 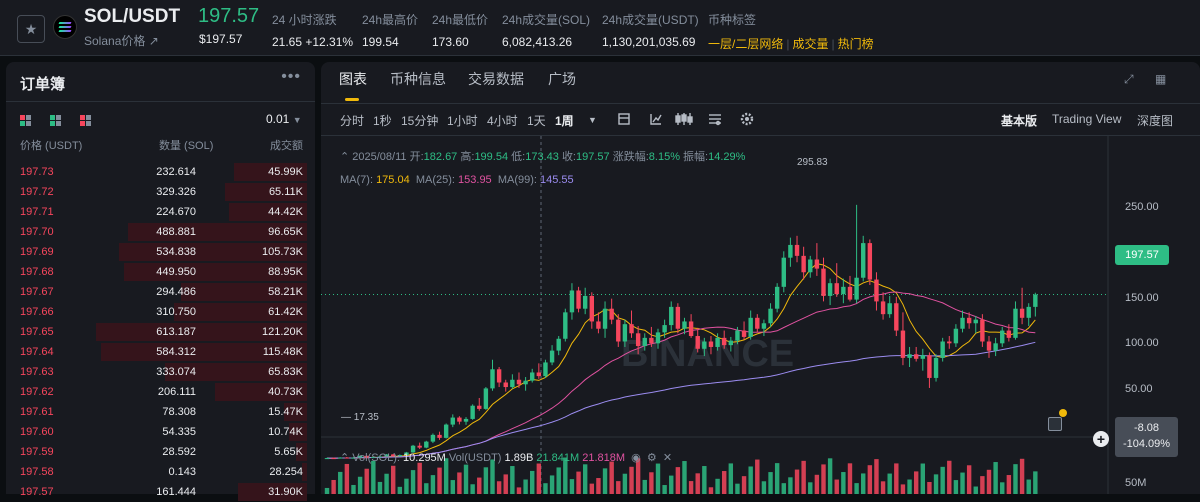 I want to click on coin-price-link: Solana价格 ↗, so click(x=121, y=40).